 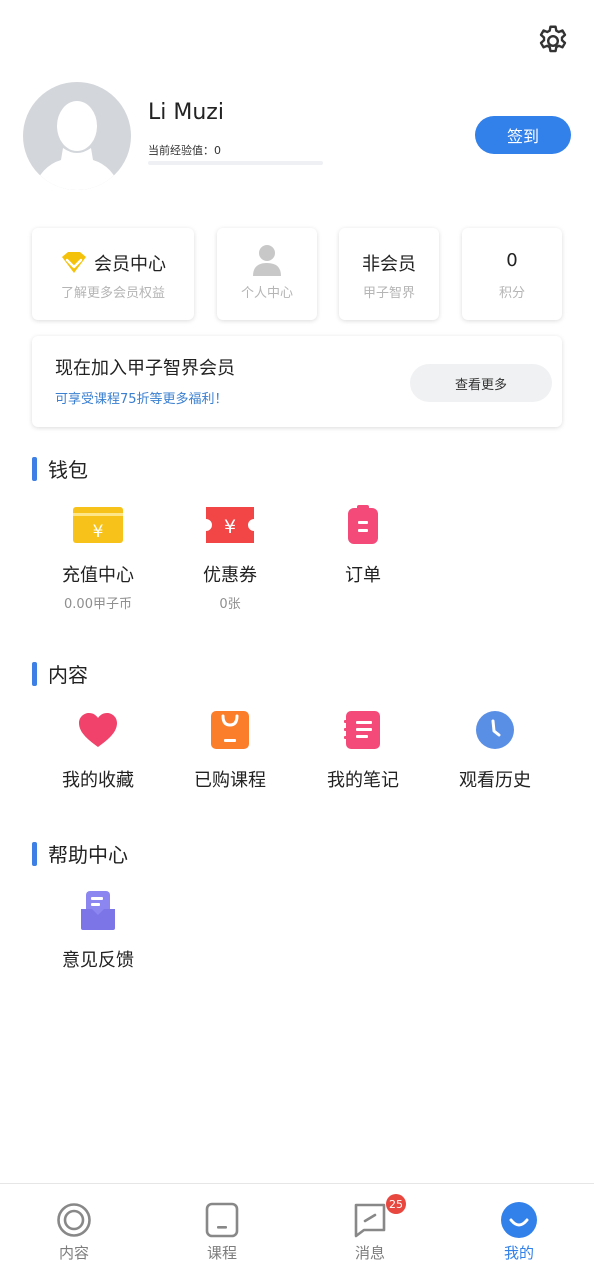 I want to click on tab-profile-label: 我的, so click(x=518, y=1253).